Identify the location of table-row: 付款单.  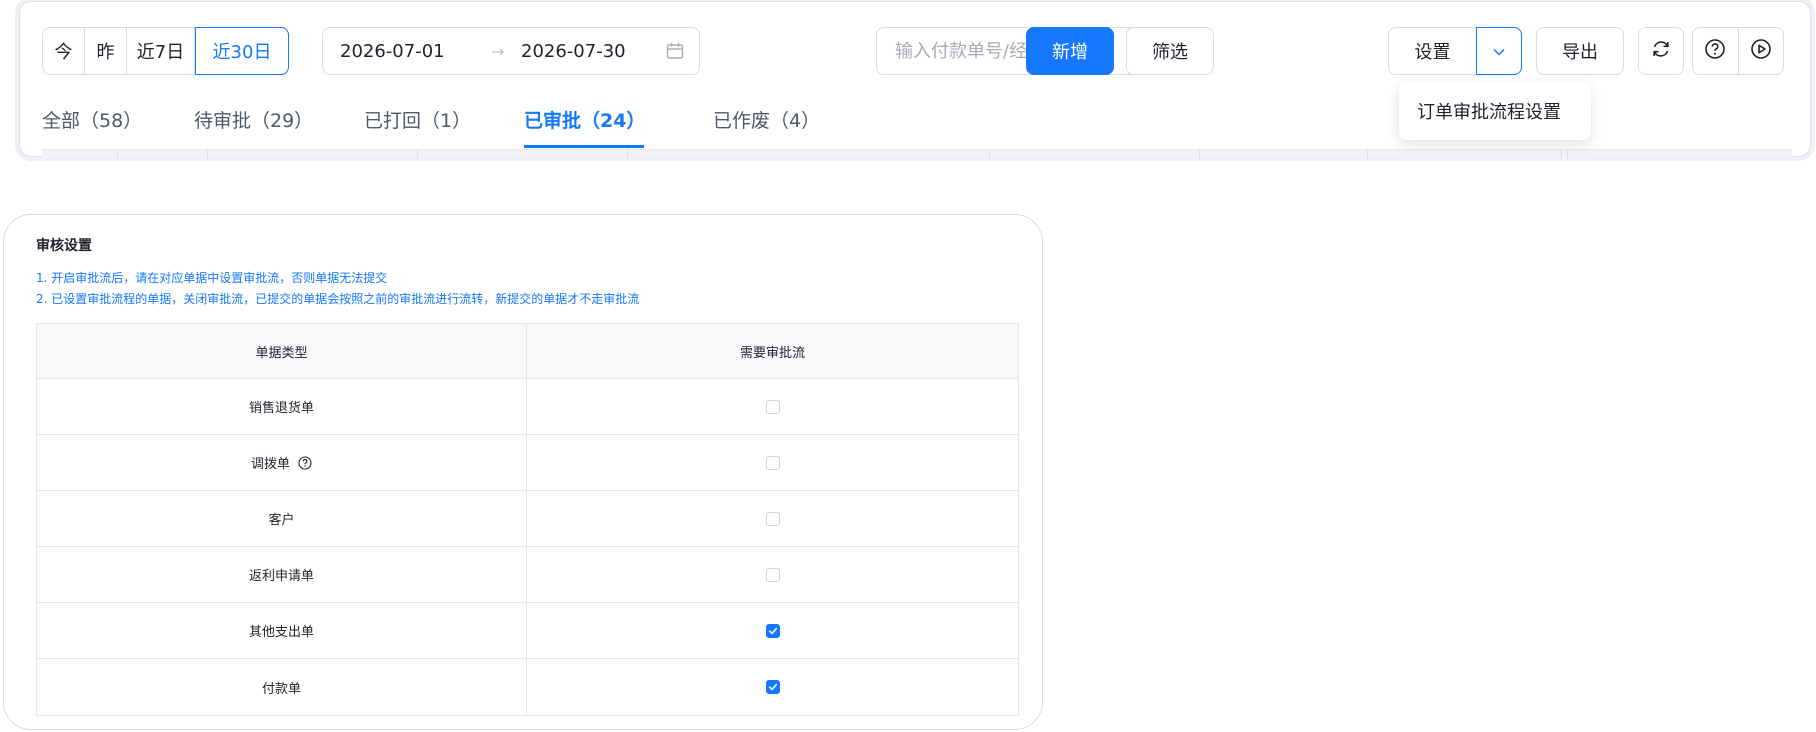
(527, 687).